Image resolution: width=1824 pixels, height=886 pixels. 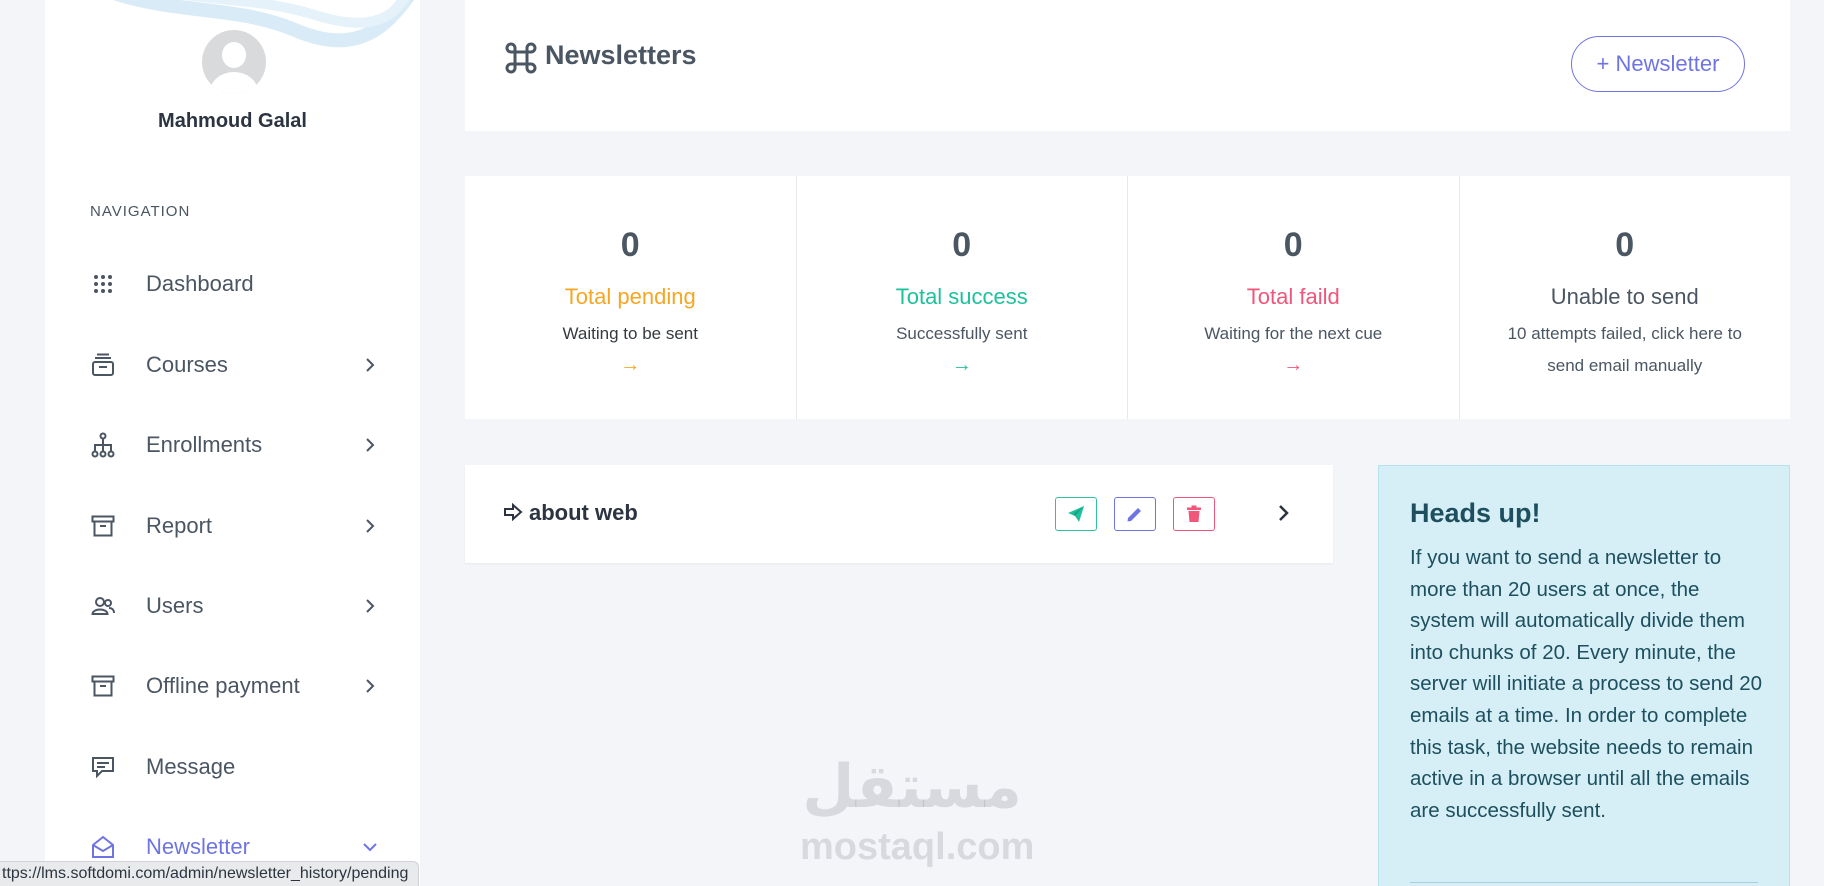 I want to click on stack-icon, so click(x=103, y=365).